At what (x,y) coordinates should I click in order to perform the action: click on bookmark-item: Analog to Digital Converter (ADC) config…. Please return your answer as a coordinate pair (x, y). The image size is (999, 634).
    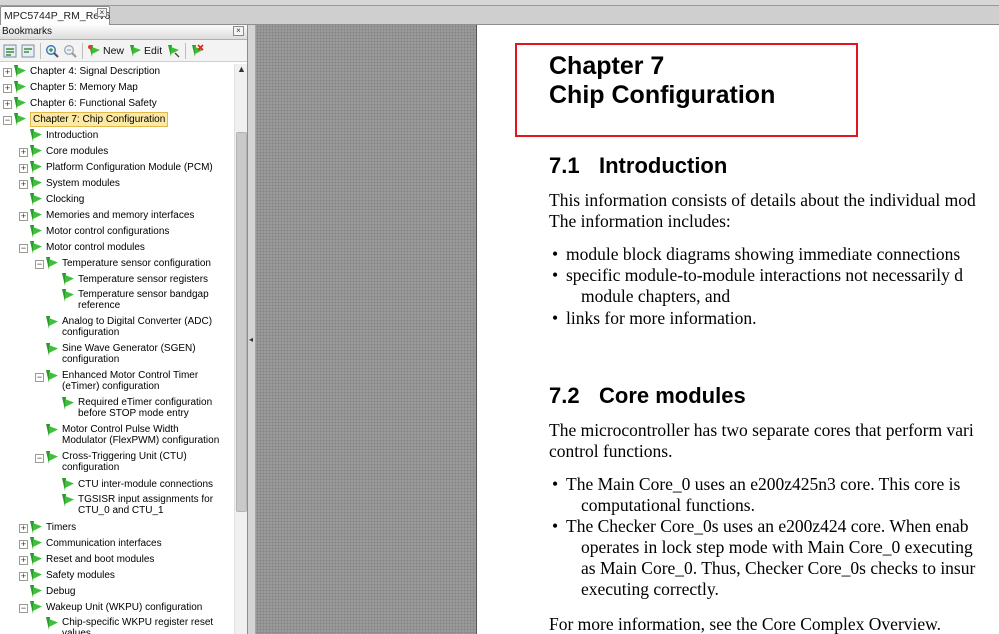
    Looking at the image, I should click on (117, 328).